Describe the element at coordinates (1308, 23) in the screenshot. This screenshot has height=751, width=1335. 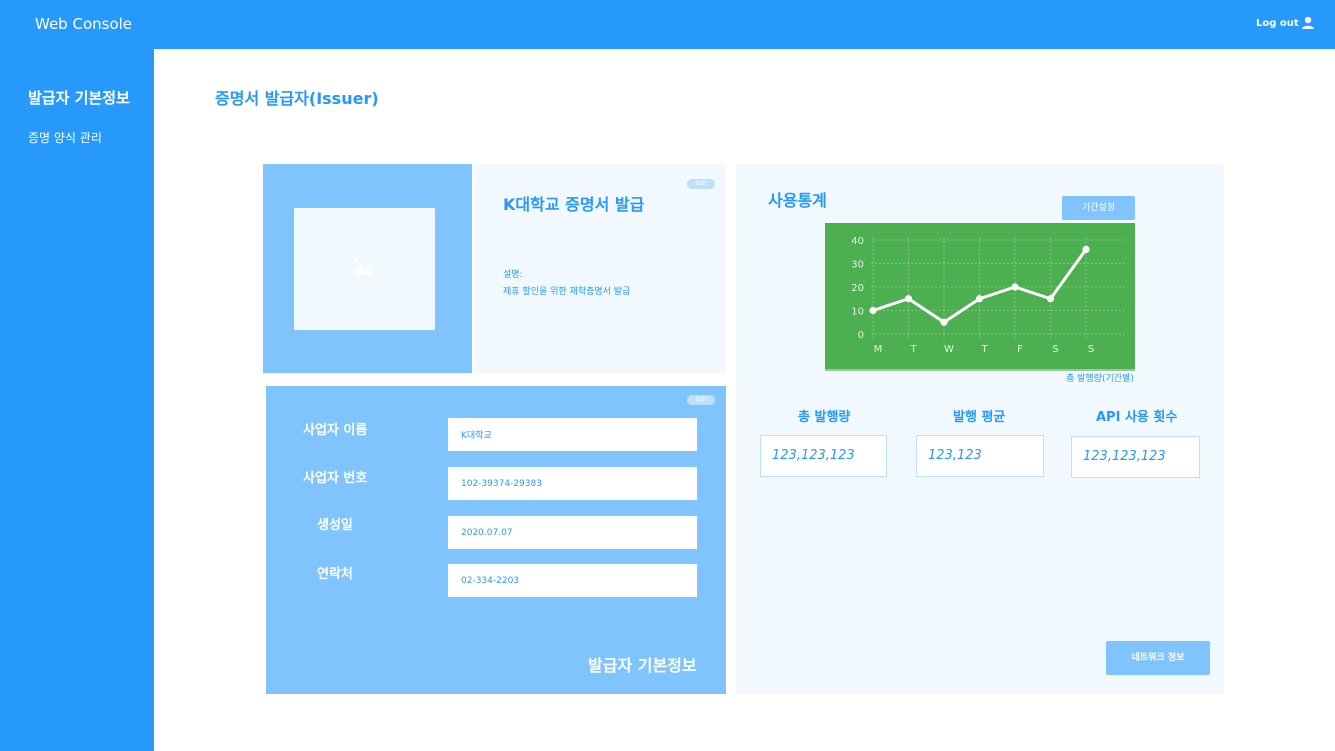
I see `user-icon` at that location.